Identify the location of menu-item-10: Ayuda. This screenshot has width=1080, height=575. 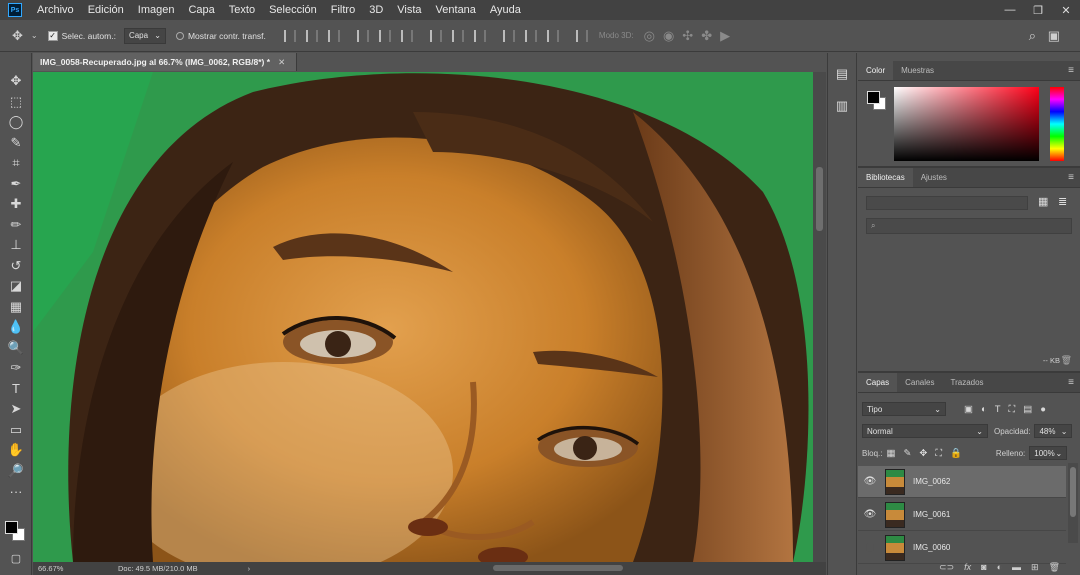
(505, 10).